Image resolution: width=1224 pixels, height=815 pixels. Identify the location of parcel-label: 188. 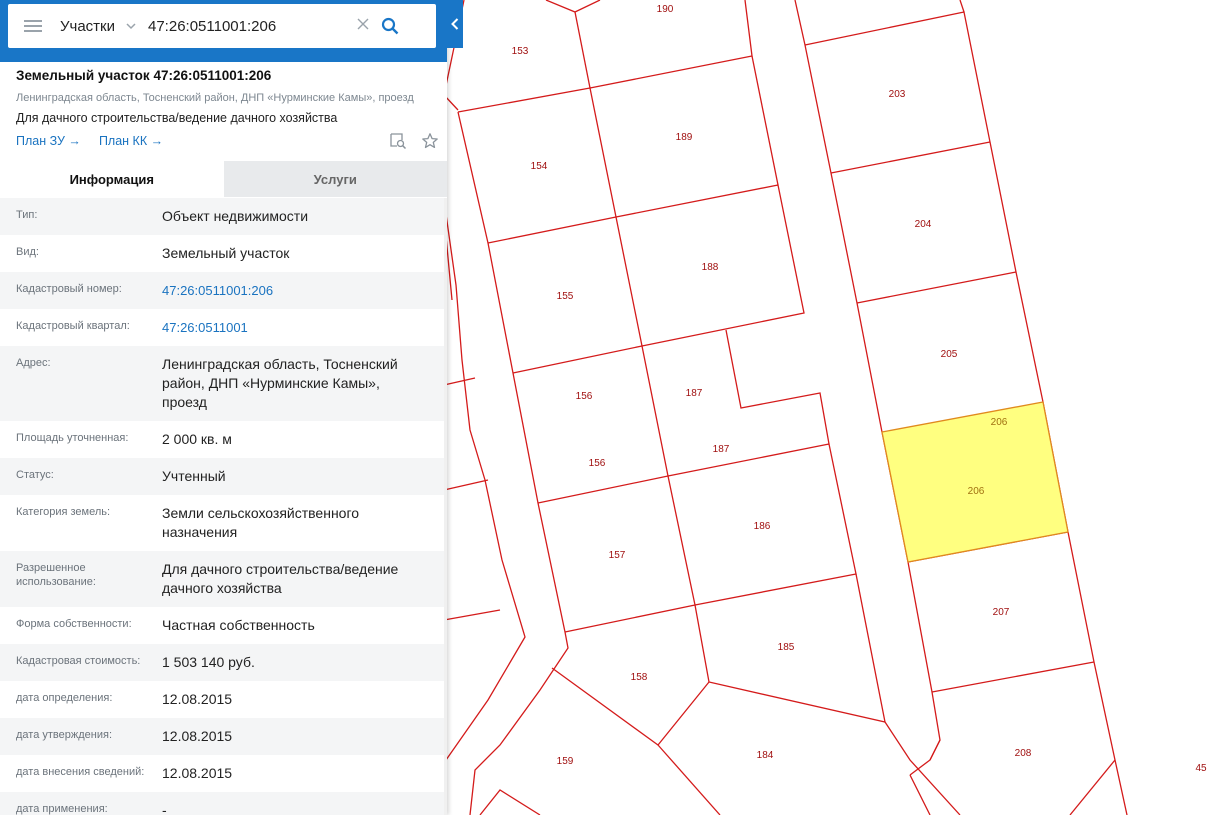
(710, 267).